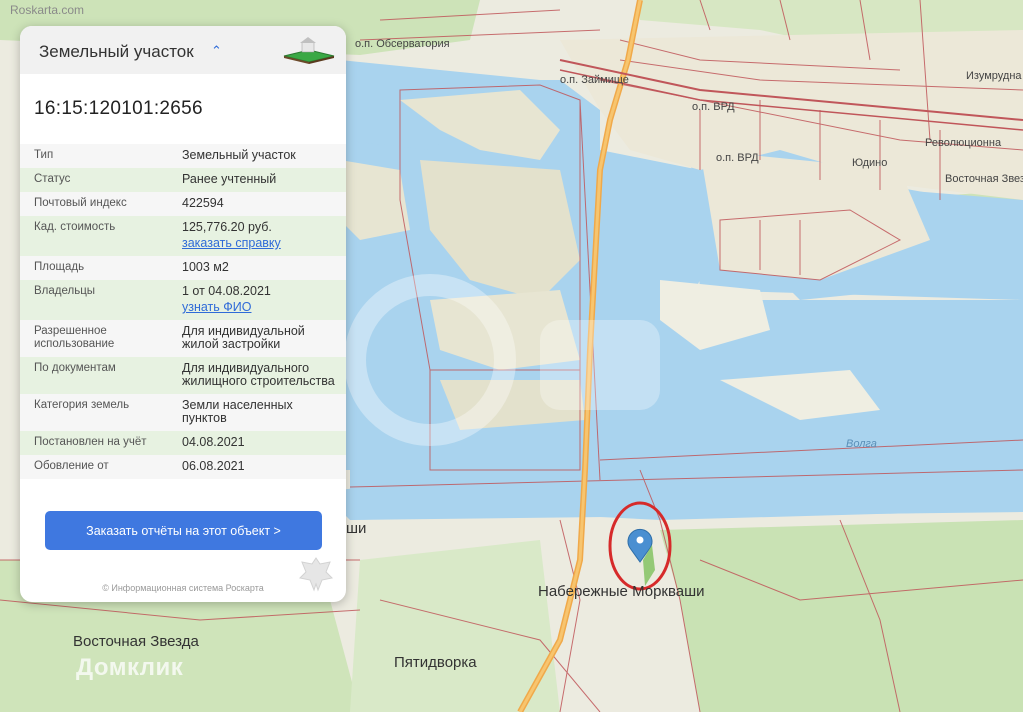 This screenshot has height=712, width=1023. Describe the element at coordinates (71, 466) in the screenshot. I see `row-key-updated: Обовление от` at that location.